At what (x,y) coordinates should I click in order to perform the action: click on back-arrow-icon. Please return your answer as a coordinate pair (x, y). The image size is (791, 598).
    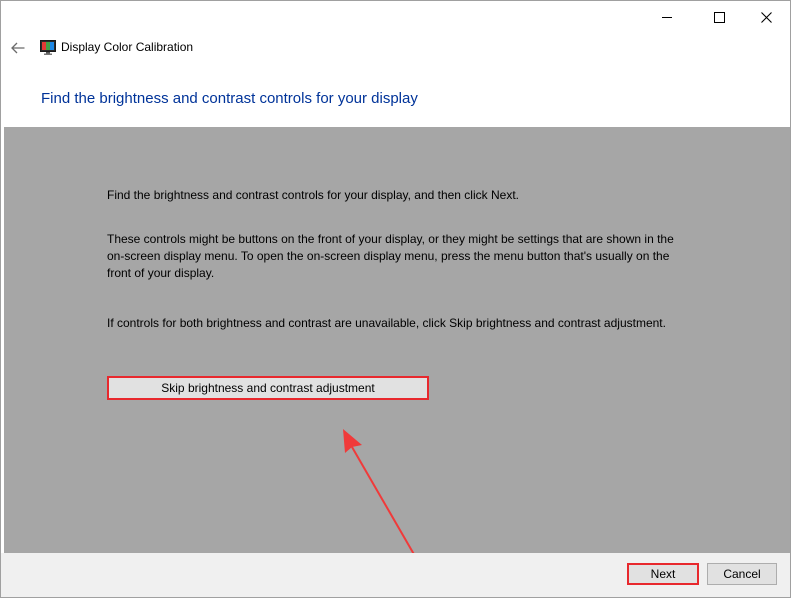
    Looking at the image, I should click on (18, 48).